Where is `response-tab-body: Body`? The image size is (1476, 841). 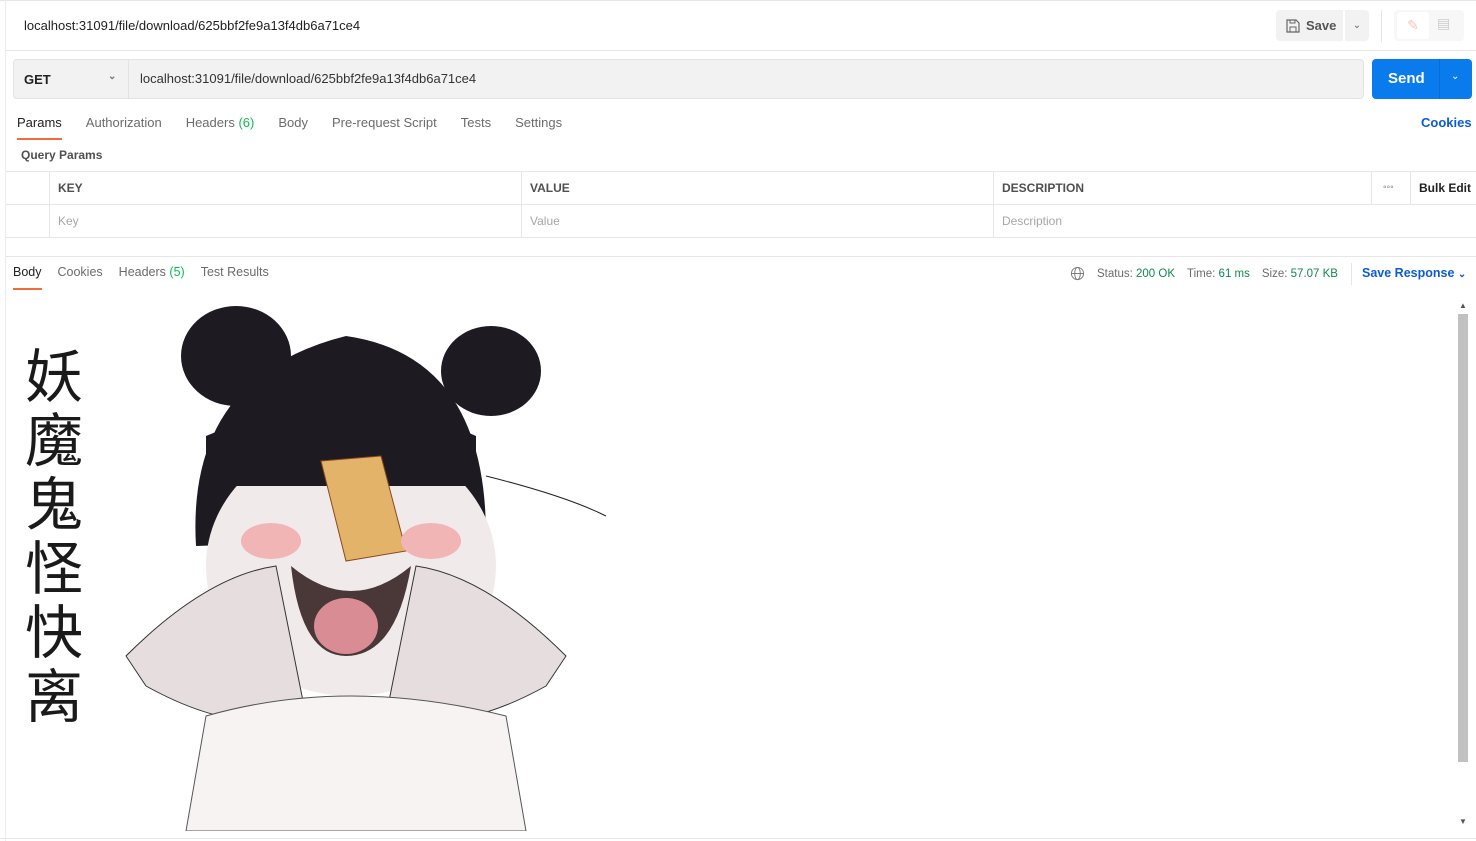
response-tab-body: Body is located at coordinates (27, 277).